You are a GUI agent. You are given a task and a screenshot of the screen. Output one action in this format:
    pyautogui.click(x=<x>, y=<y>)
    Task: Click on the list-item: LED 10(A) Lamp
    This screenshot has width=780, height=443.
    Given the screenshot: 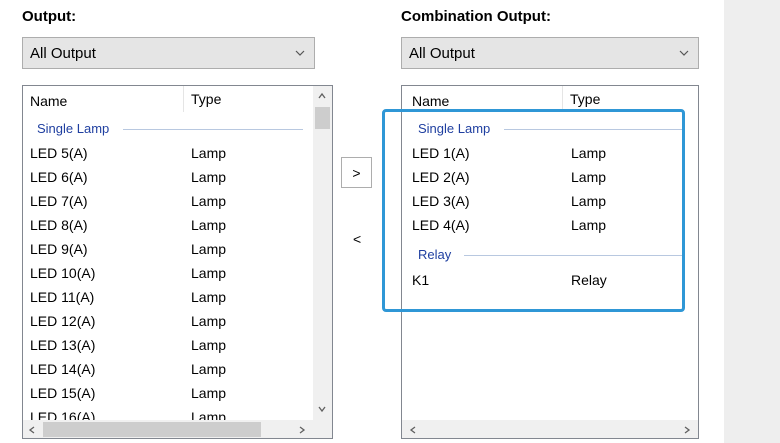 What is the action you would take?
    pyautogui.click(x=177, y=274)
    